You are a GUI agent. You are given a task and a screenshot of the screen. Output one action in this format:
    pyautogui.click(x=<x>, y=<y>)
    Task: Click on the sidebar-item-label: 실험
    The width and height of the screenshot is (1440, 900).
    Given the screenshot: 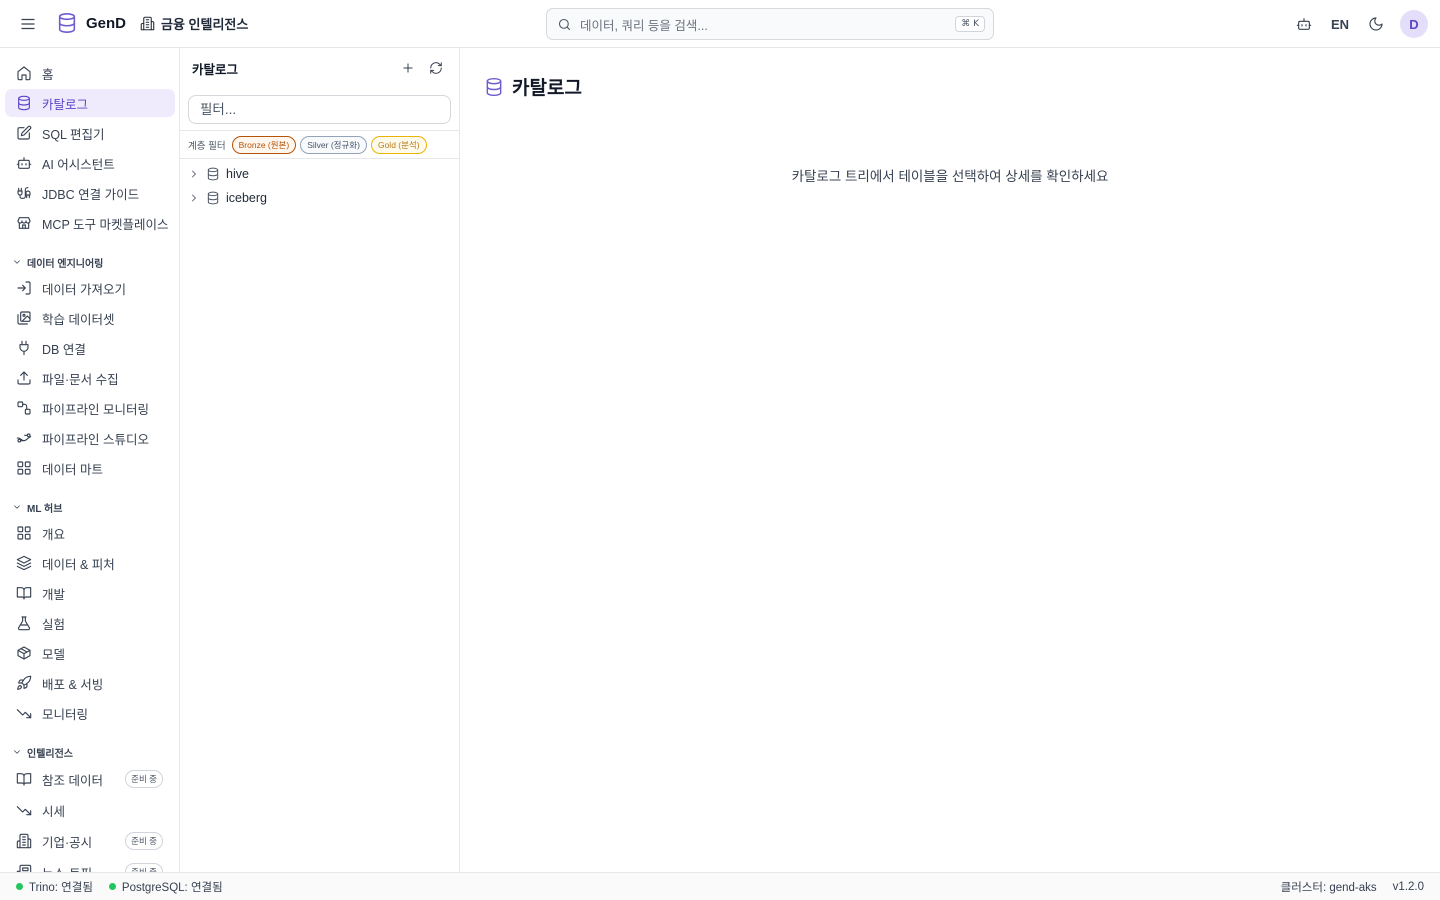 What is the action you would take?
    pyautogui.click(x=54, y=624)
    